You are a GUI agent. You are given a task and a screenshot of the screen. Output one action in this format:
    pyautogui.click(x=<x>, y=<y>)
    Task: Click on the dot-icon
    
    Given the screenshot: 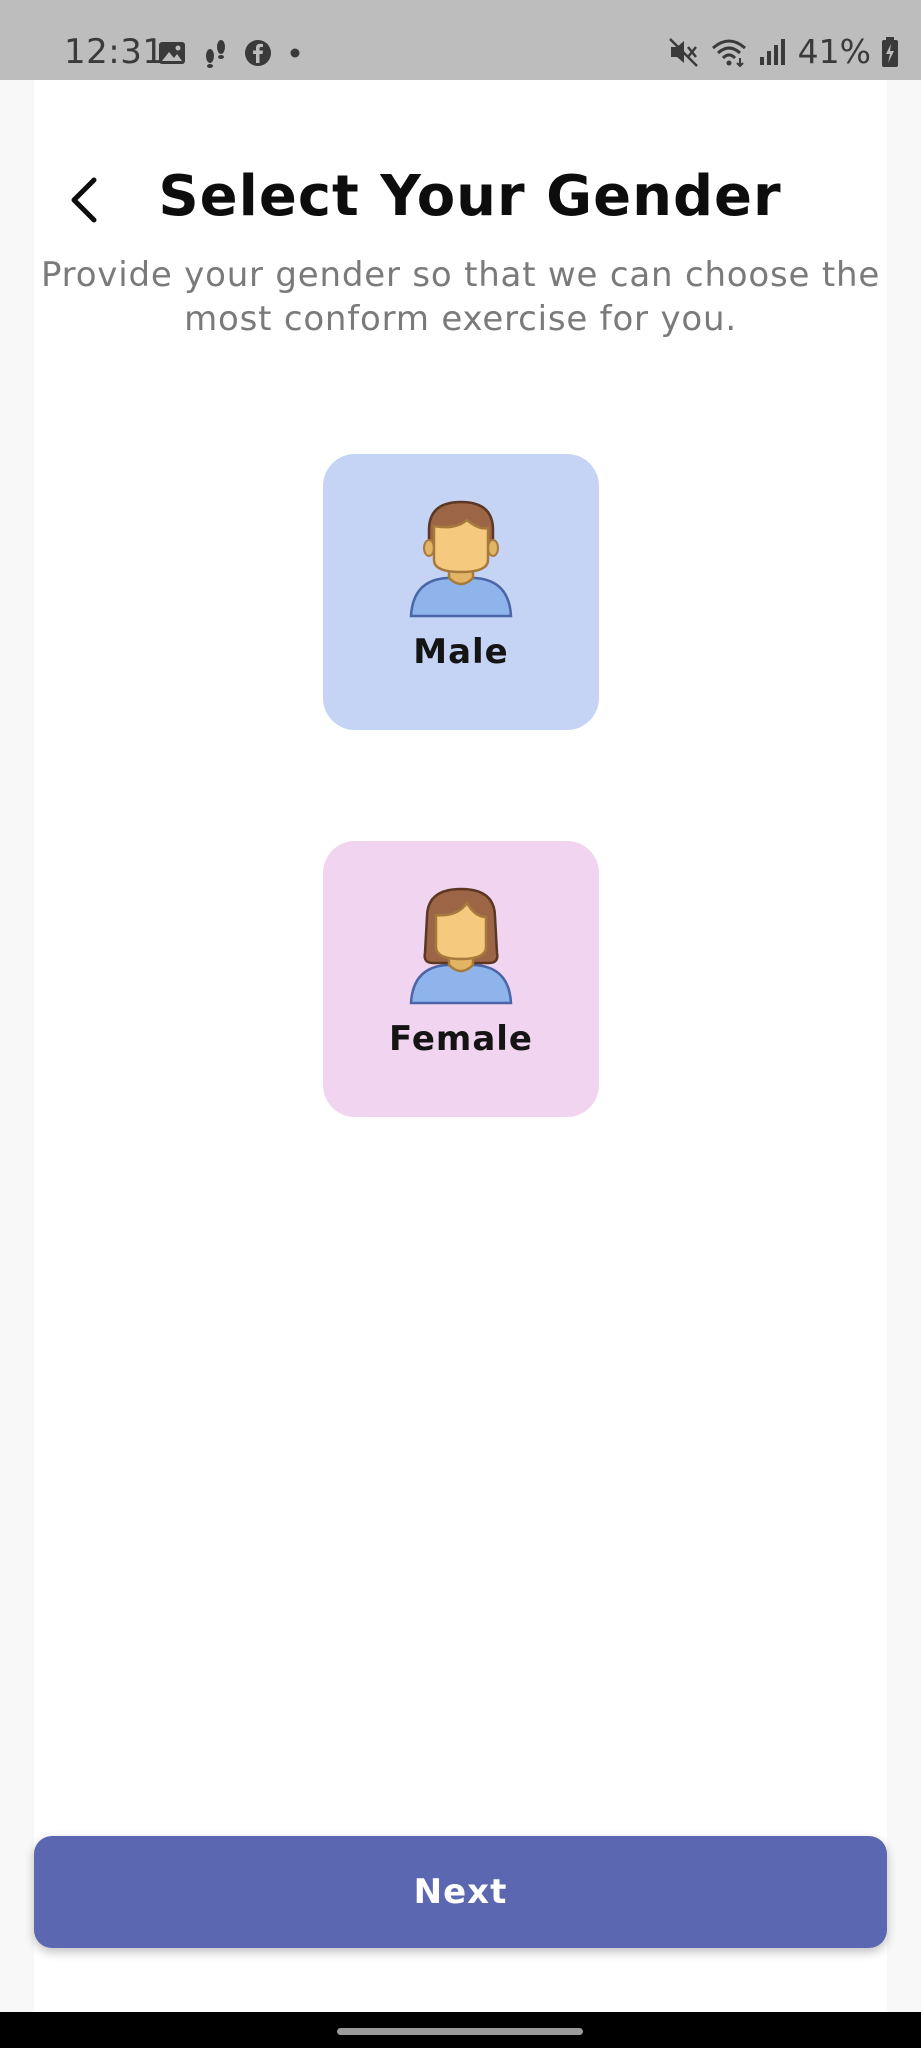 What is the action you would take?
    pyautogui.click(x=295, y=53)
    